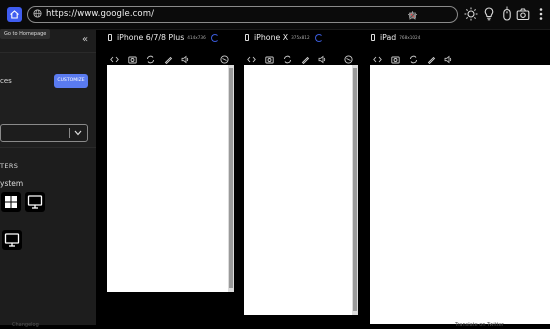  What do you see at coordinates (471, 14) in the screenshot?
I see `brightness-icon` at bounding box center [471, 14].